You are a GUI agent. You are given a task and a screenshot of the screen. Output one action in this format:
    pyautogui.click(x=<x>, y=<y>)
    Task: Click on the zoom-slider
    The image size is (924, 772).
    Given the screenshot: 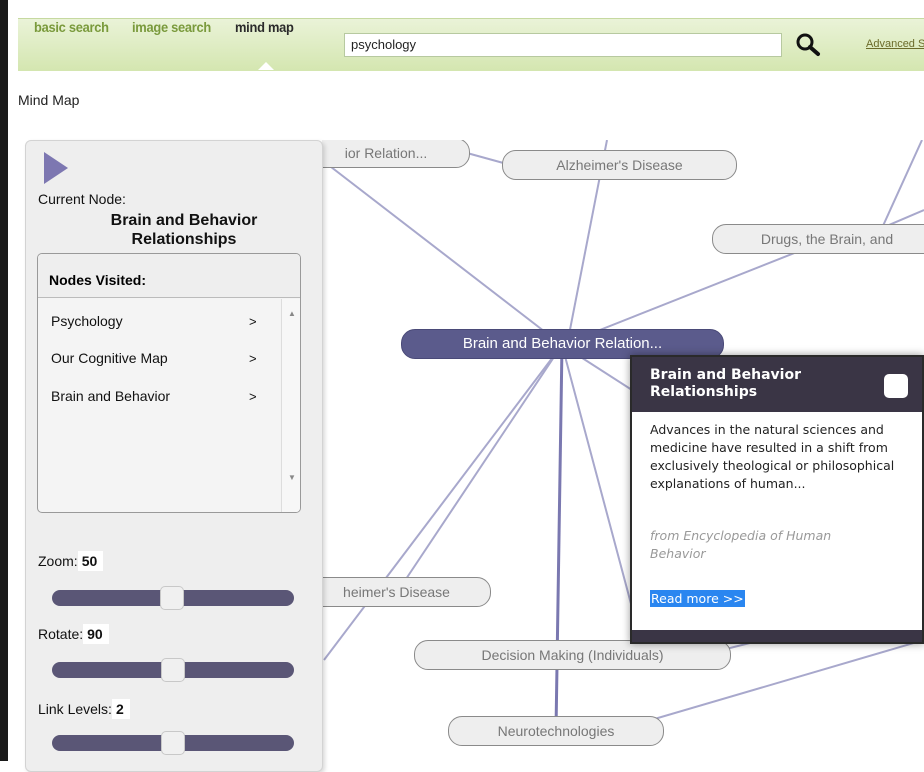 What is the action you would take?
    pyautogui.click(x=173, y=598)
    